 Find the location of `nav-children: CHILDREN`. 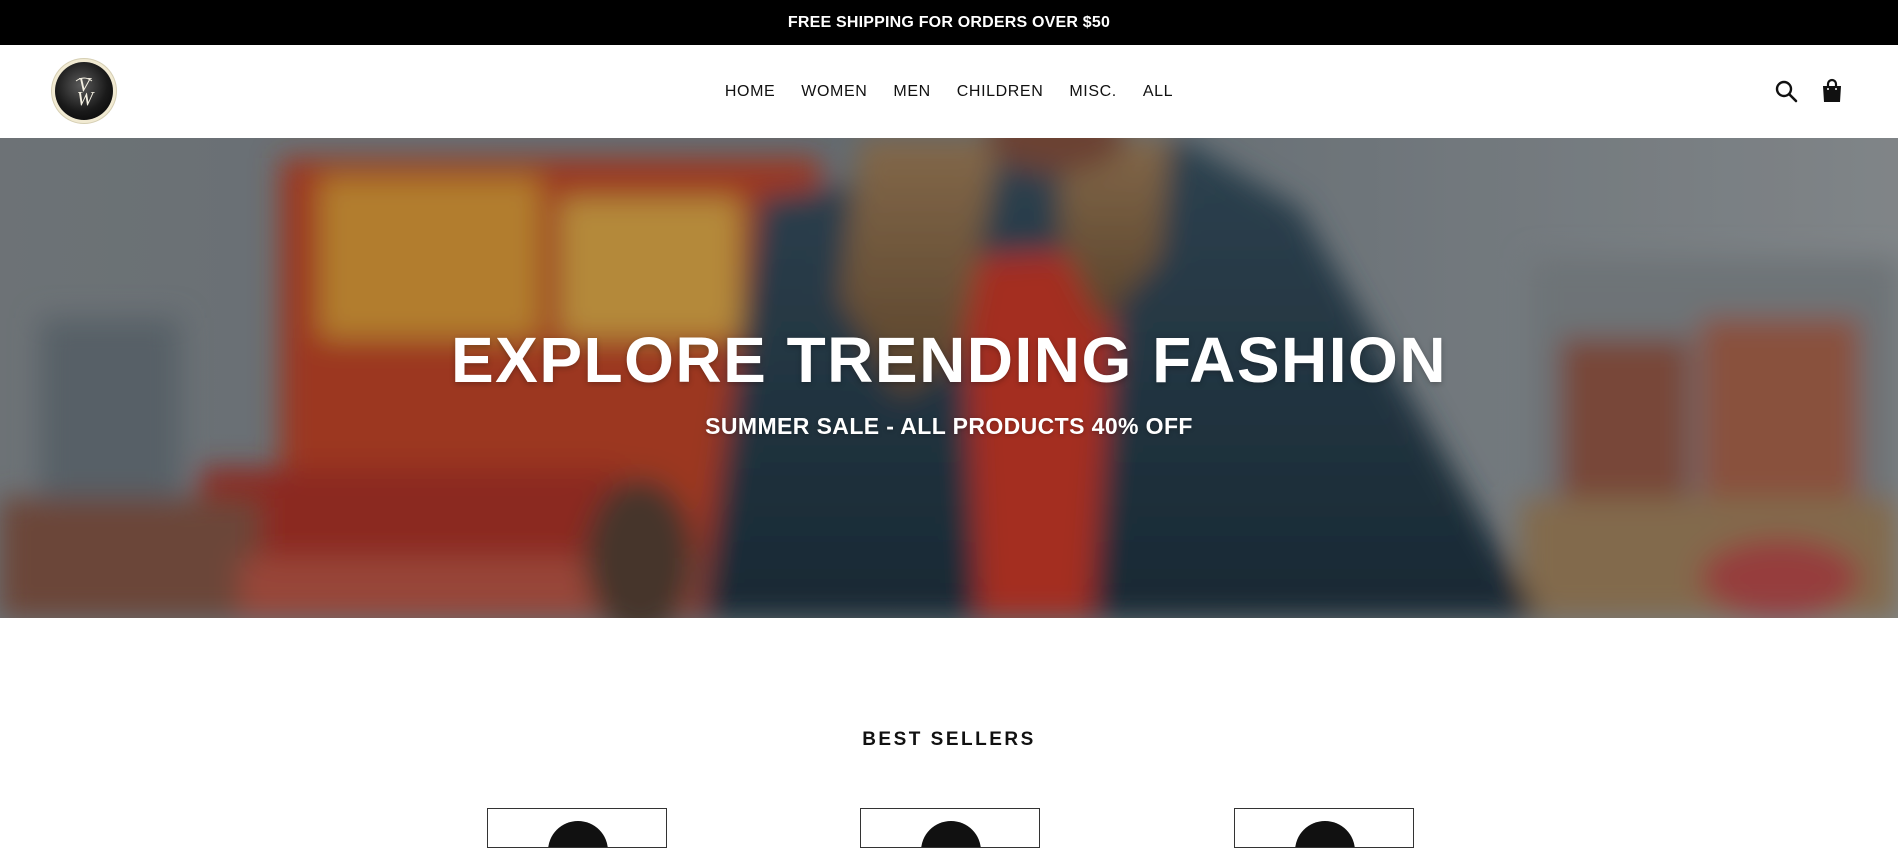

nav-children: CHILDREN is located at coordinates (1000, 91).